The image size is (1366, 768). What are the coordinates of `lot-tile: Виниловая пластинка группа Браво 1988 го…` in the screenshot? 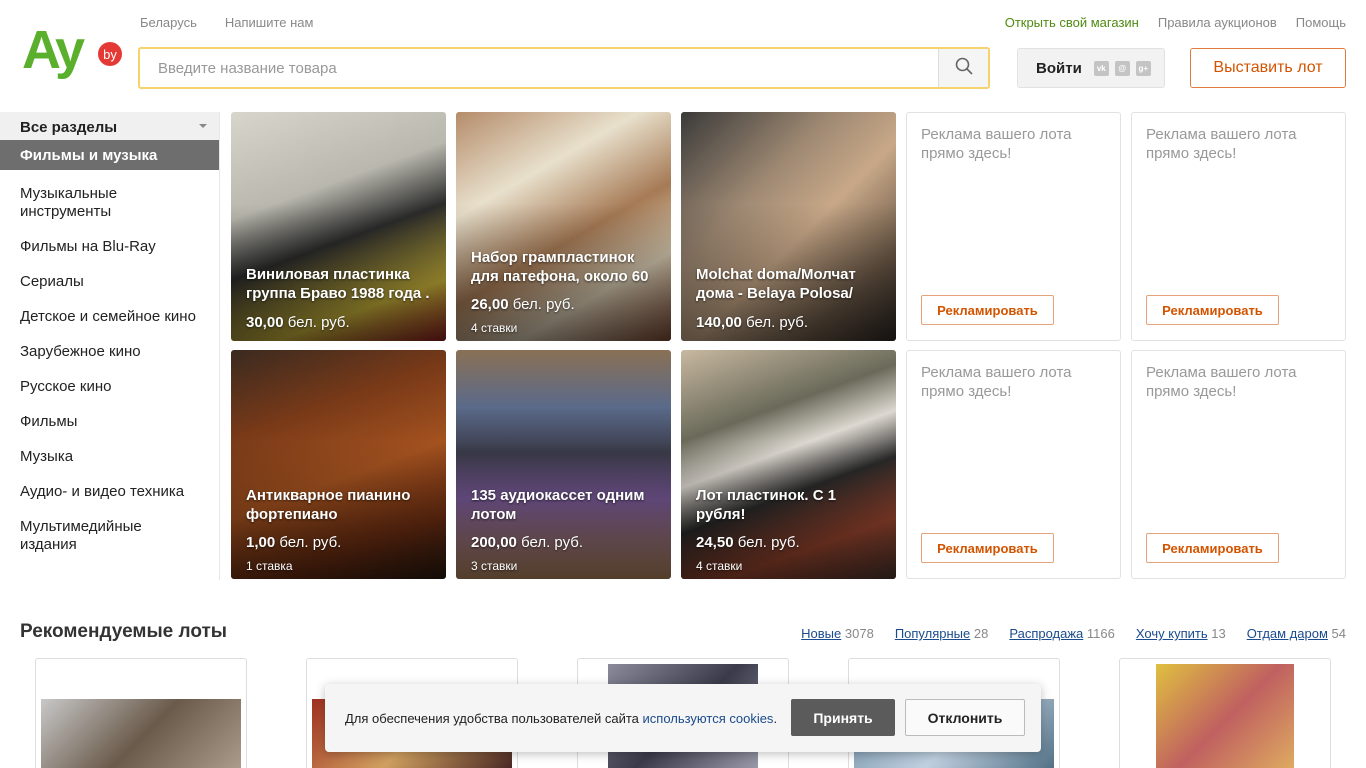 It's located at (338, 226).